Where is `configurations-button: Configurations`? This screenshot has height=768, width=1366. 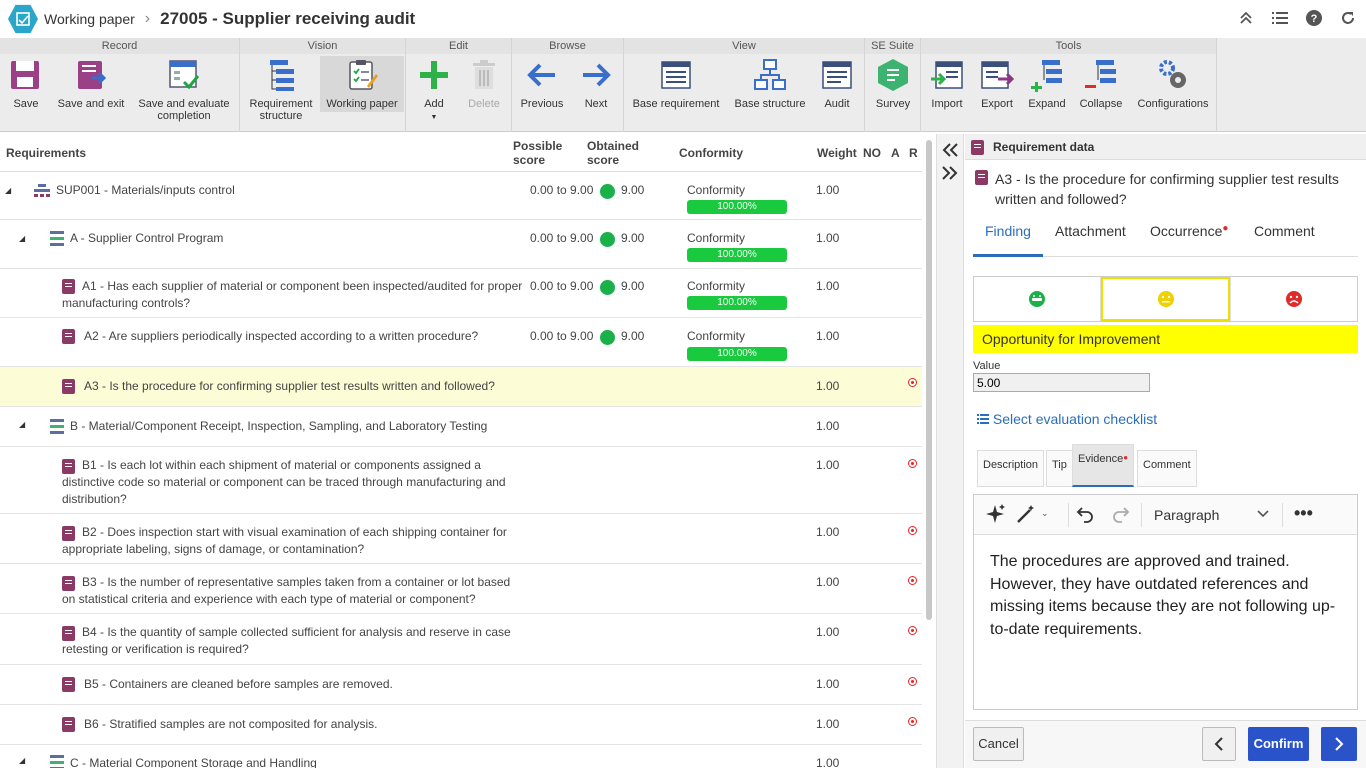
configurations-button: Configurations is located at coordinates (1173, 84).